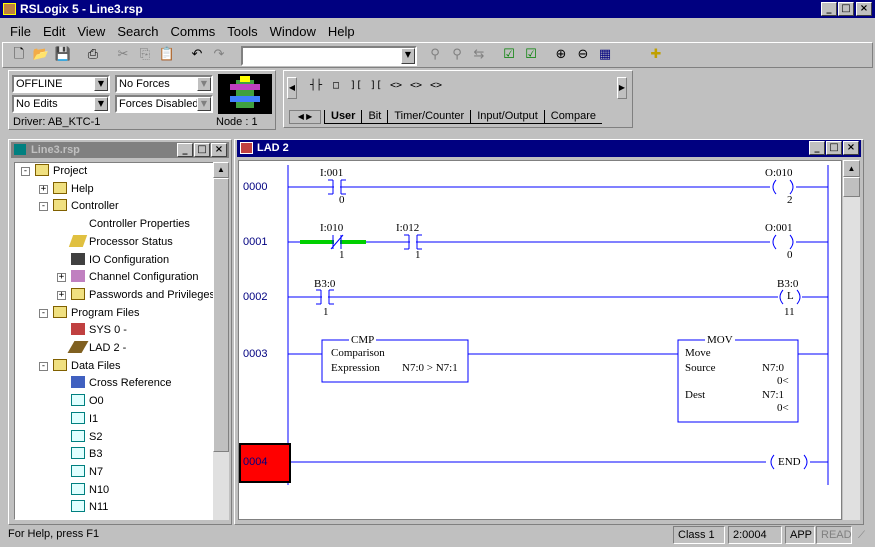 This screenshot has width=875, height=547. Describe the element at coordinates (123, 55) in the screenshot. I see `cut-icon: ✂` at that location.